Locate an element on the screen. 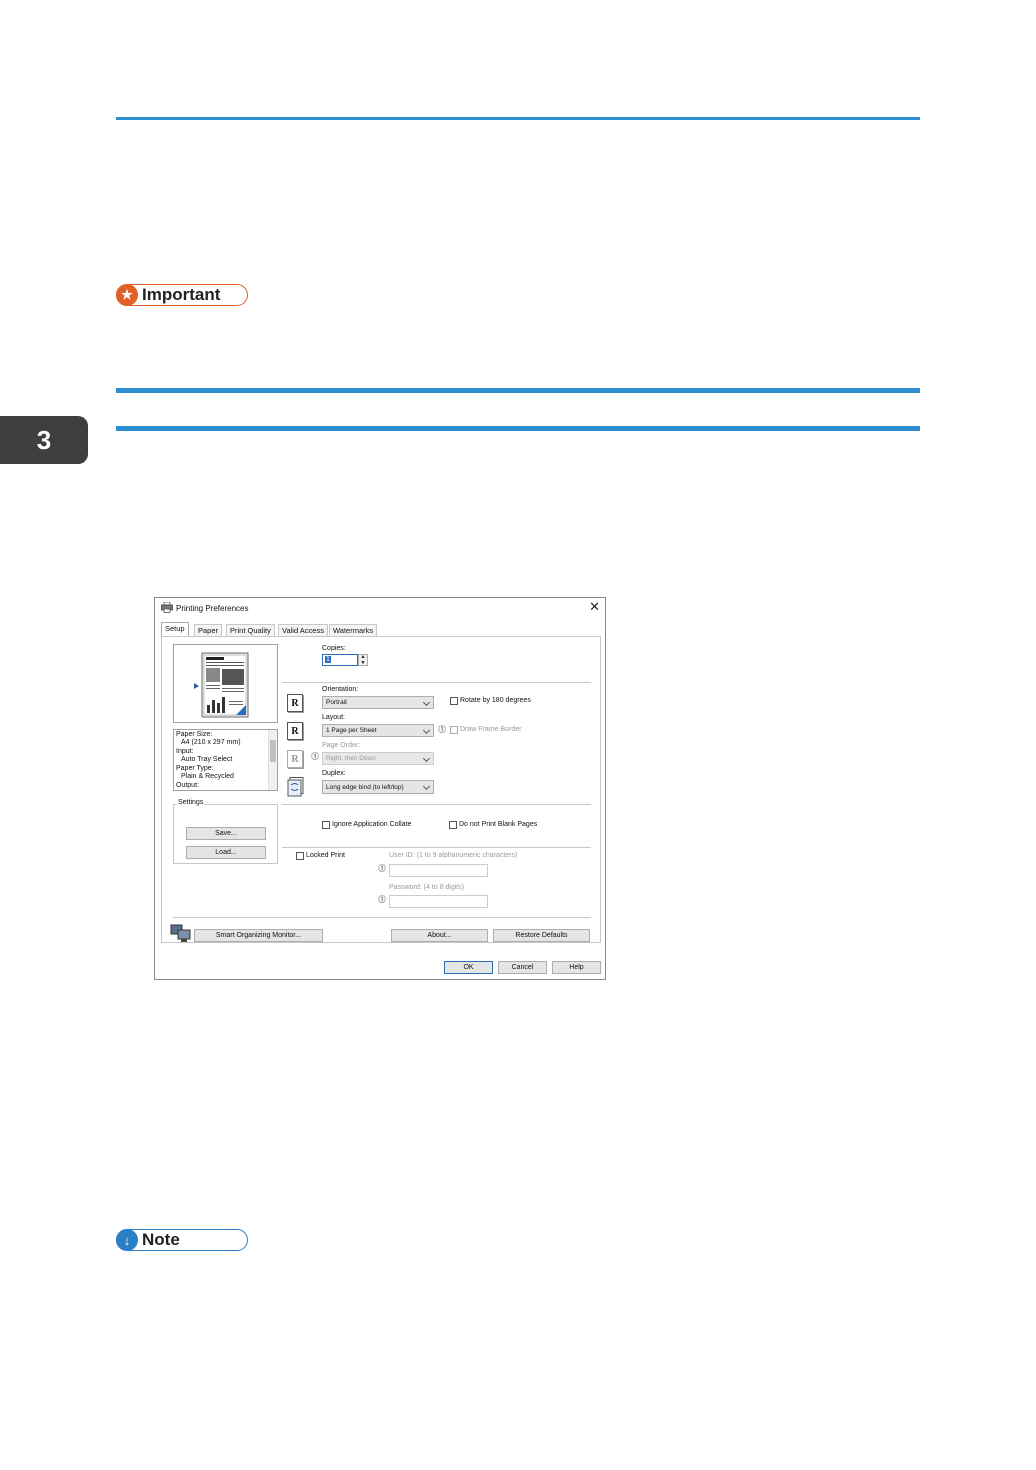  rotate-180-checkbox is located at coordinates (454, 701).